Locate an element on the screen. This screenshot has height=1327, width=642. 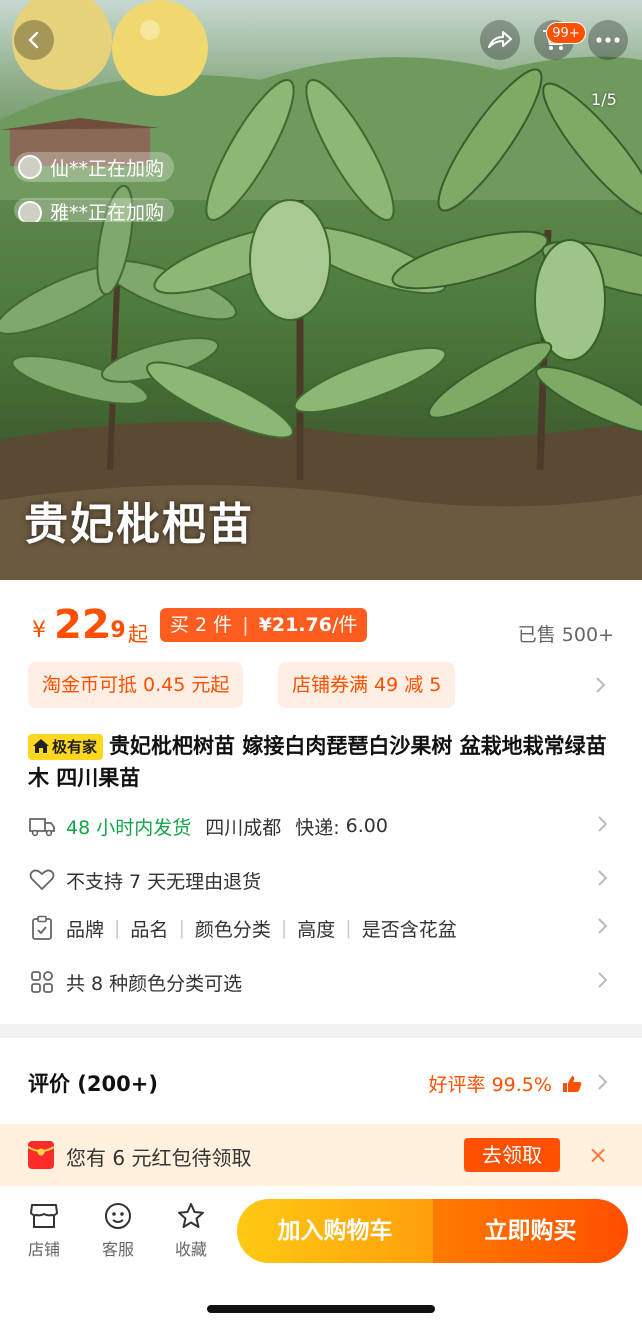
brand-badge: 极有家 is located at coordinates (66, 747).